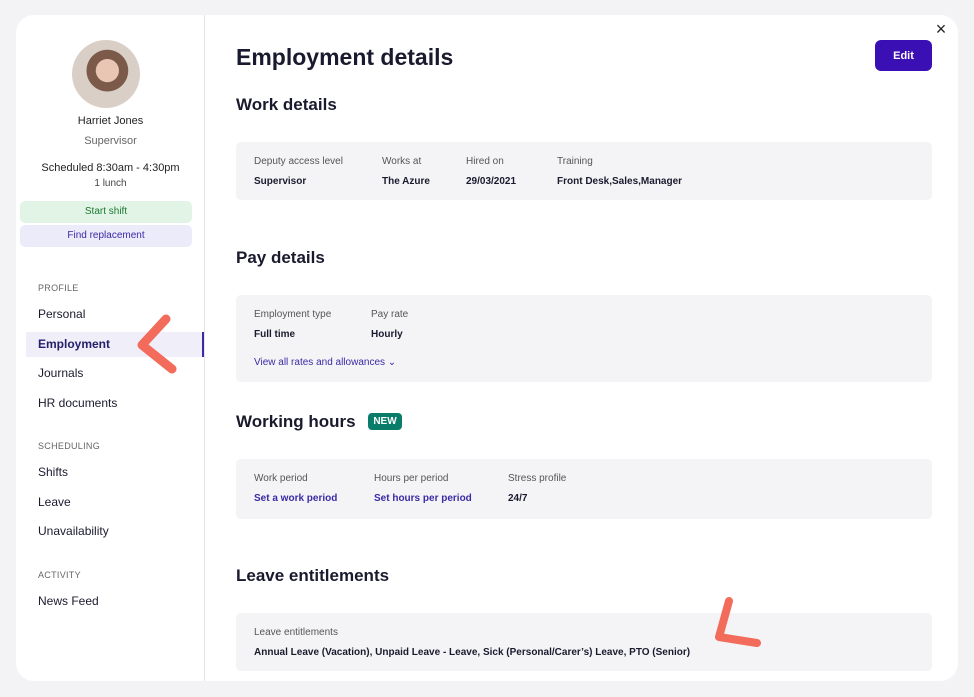 The width and height of the screenshot is (974, 697). I want to click on employee-role: Supervisor, so click(110, 141).